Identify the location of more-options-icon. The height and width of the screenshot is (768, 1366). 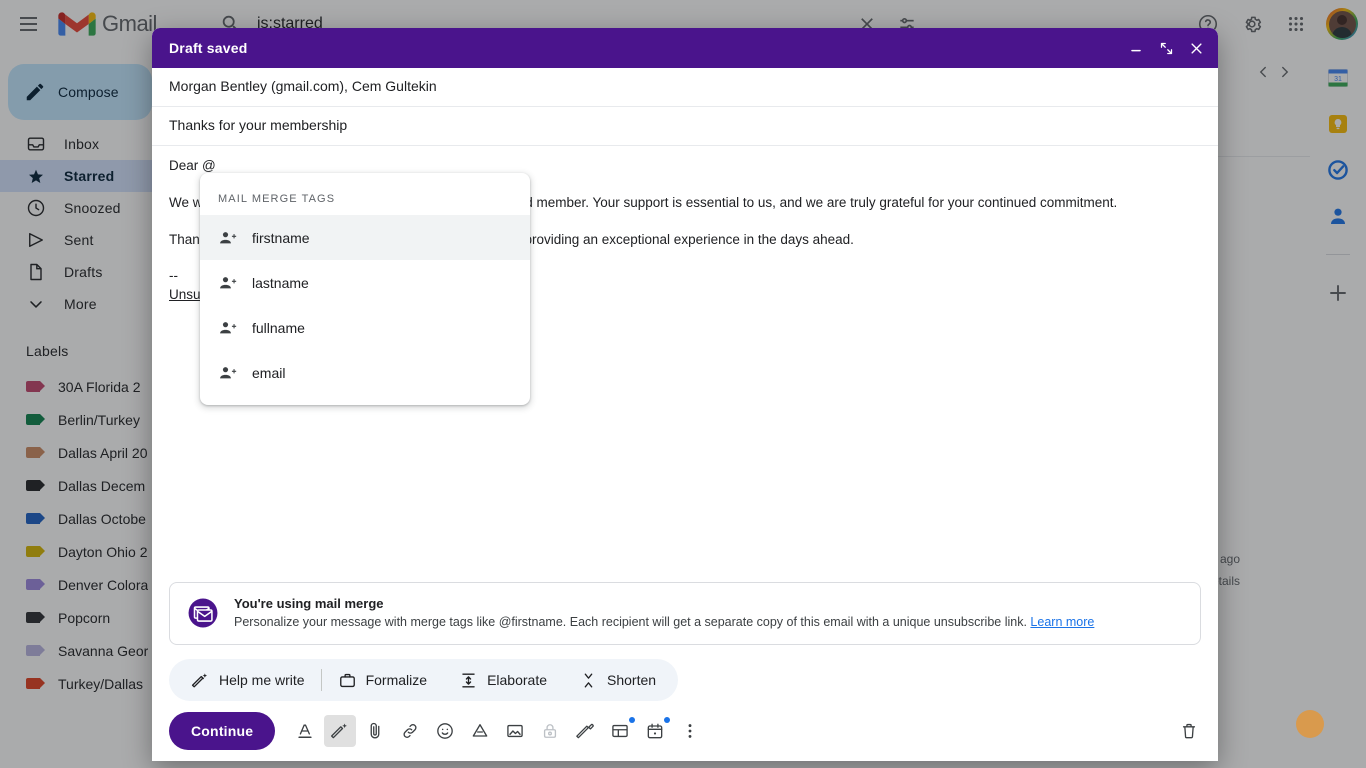
(690, 731).